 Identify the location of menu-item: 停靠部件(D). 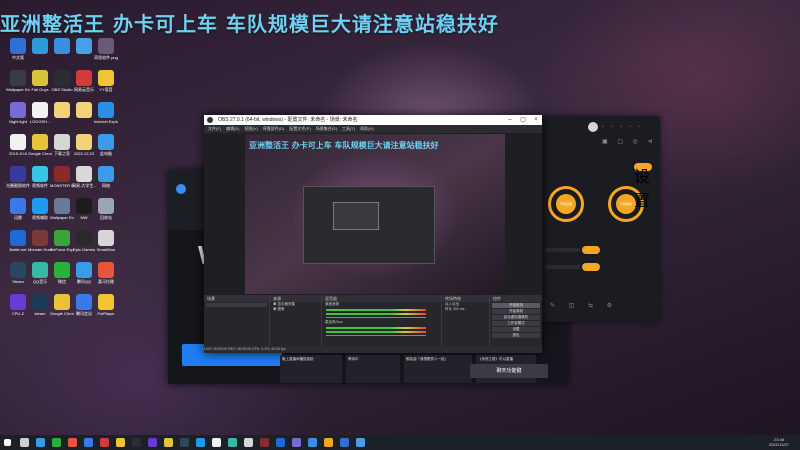
(274, 128).